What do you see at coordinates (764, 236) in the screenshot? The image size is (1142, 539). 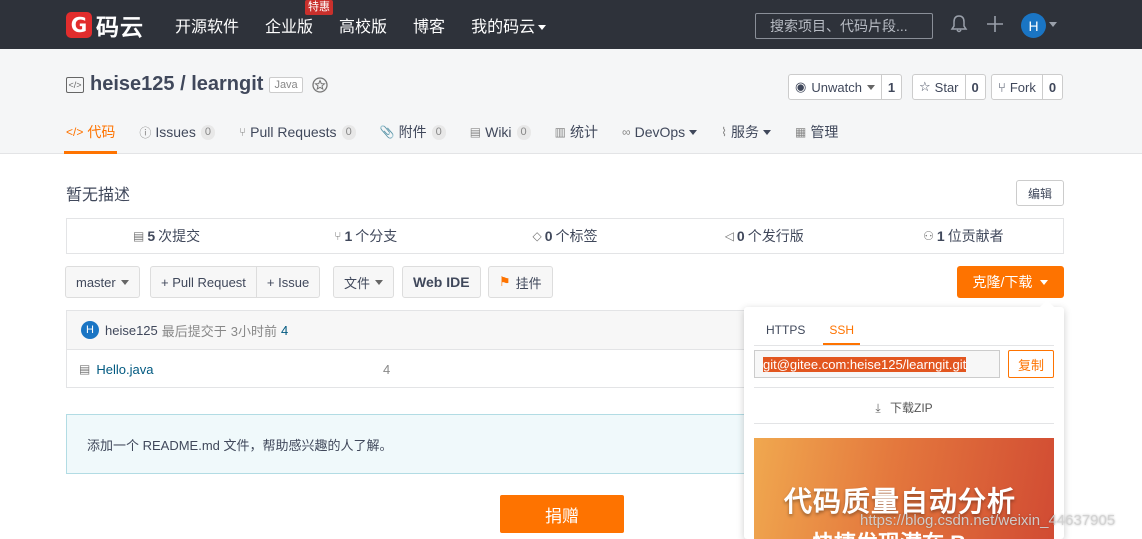 I see `stat-releases: ◁ 0 个发行版` at bounding box center [764, 236].